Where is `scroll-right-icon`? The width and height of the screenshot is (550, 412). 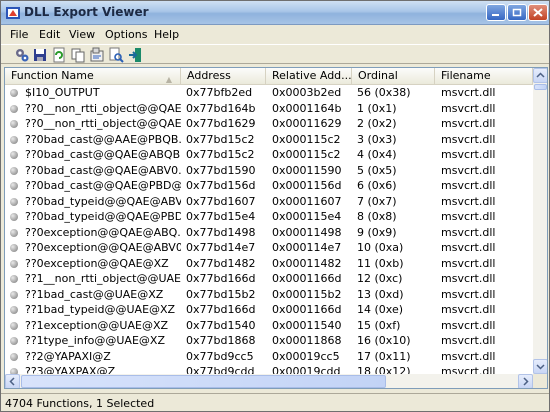
scroll-right-icon is located at coordinates (526, 381).